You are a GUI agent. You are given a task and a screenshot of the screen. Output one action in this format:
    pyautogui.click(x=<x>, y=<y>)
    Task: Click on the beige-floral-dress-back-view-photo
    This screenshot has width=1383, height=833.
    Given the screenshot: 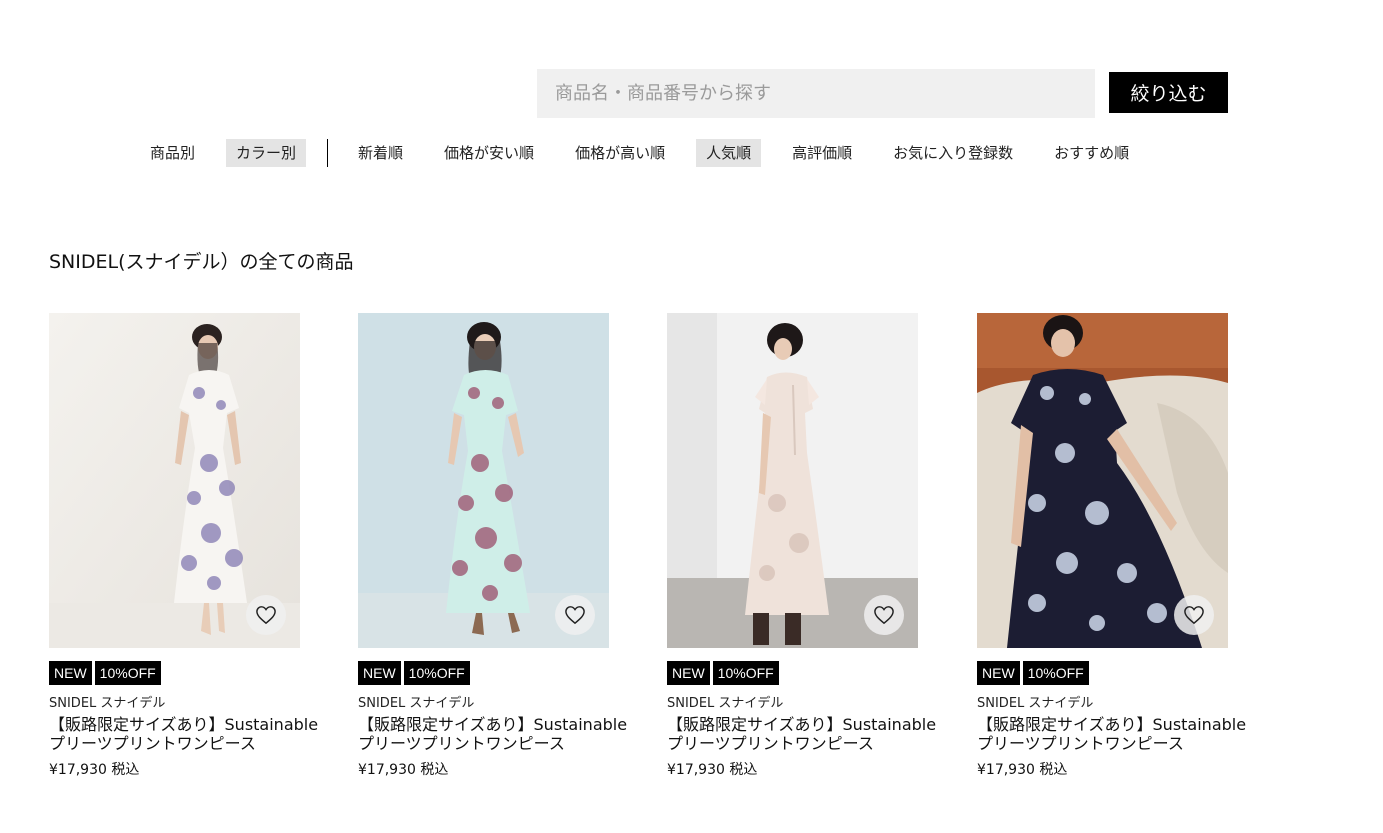 What is the action you would take?
    pyautogui.click(x=792, y=480)
    